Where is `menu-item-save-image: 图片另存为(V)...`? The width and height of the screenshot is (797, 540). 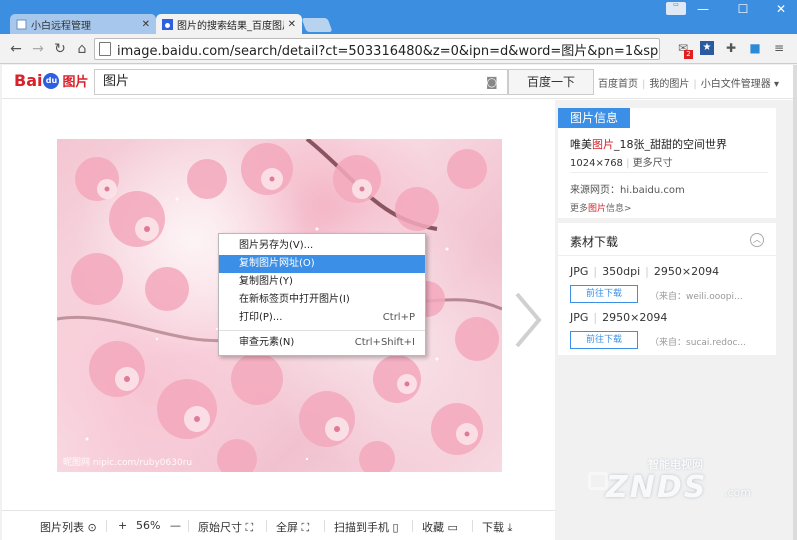
menu-item-save-image: 图片另存为(V)... is located at coordinates (322, 246).